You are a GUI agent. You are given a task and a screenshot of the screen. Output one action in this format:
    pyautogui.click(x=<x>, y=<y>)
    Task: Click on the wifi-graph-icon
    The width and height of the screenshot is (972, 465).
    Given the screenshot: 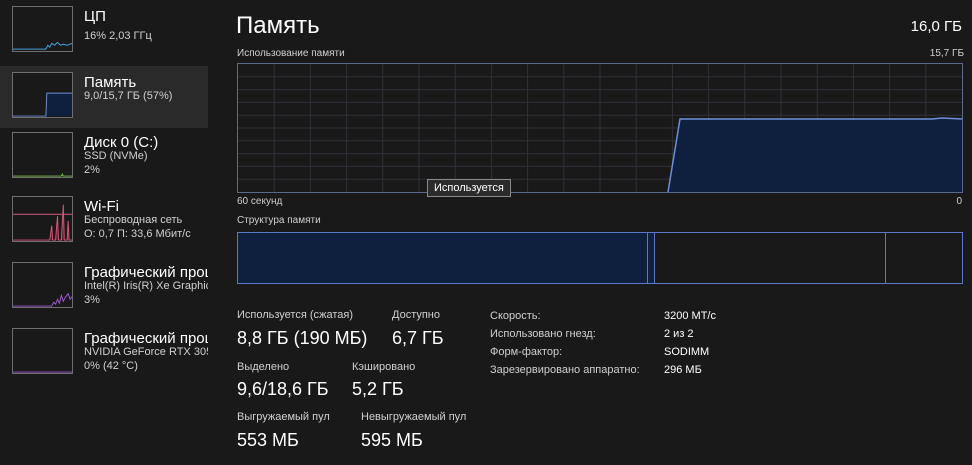 What is the action you would take?
    pyautogui.click(x=42, y=219)
    